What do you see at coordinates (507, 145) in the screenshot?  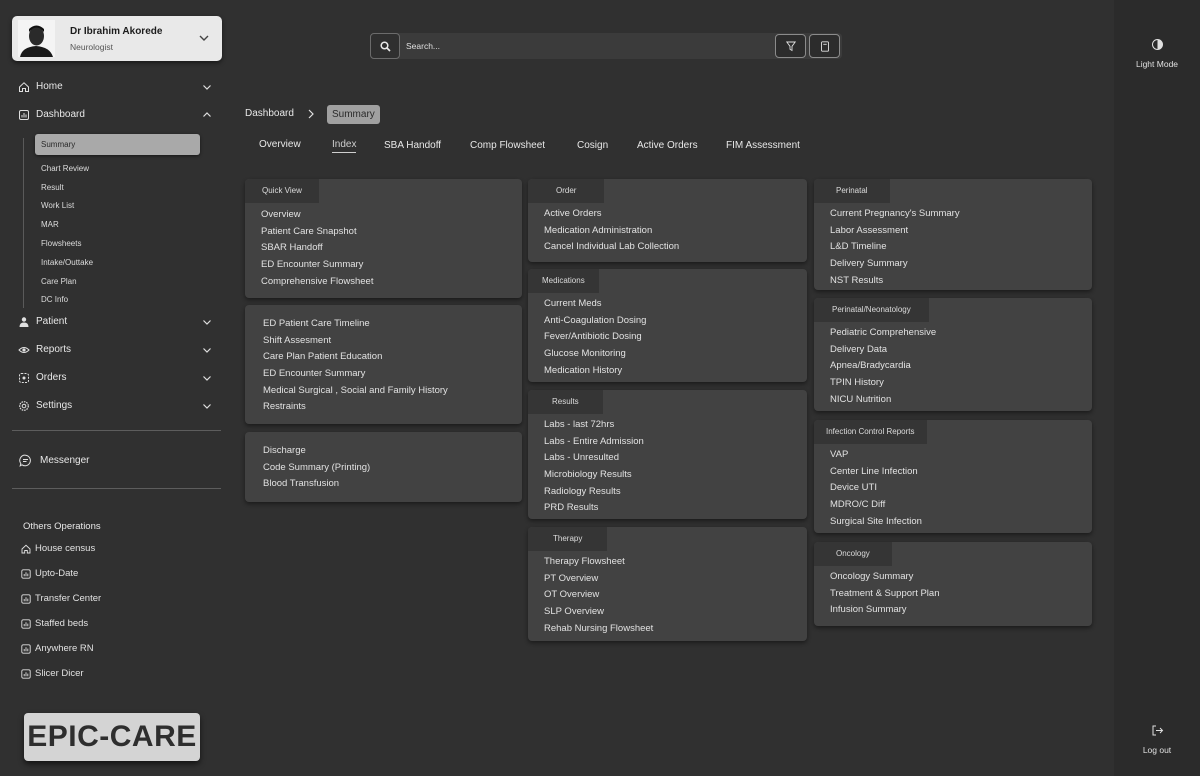 I see `tab-comp-flowsheet: Comp Flowsheet` at bounding box center [507, 145].